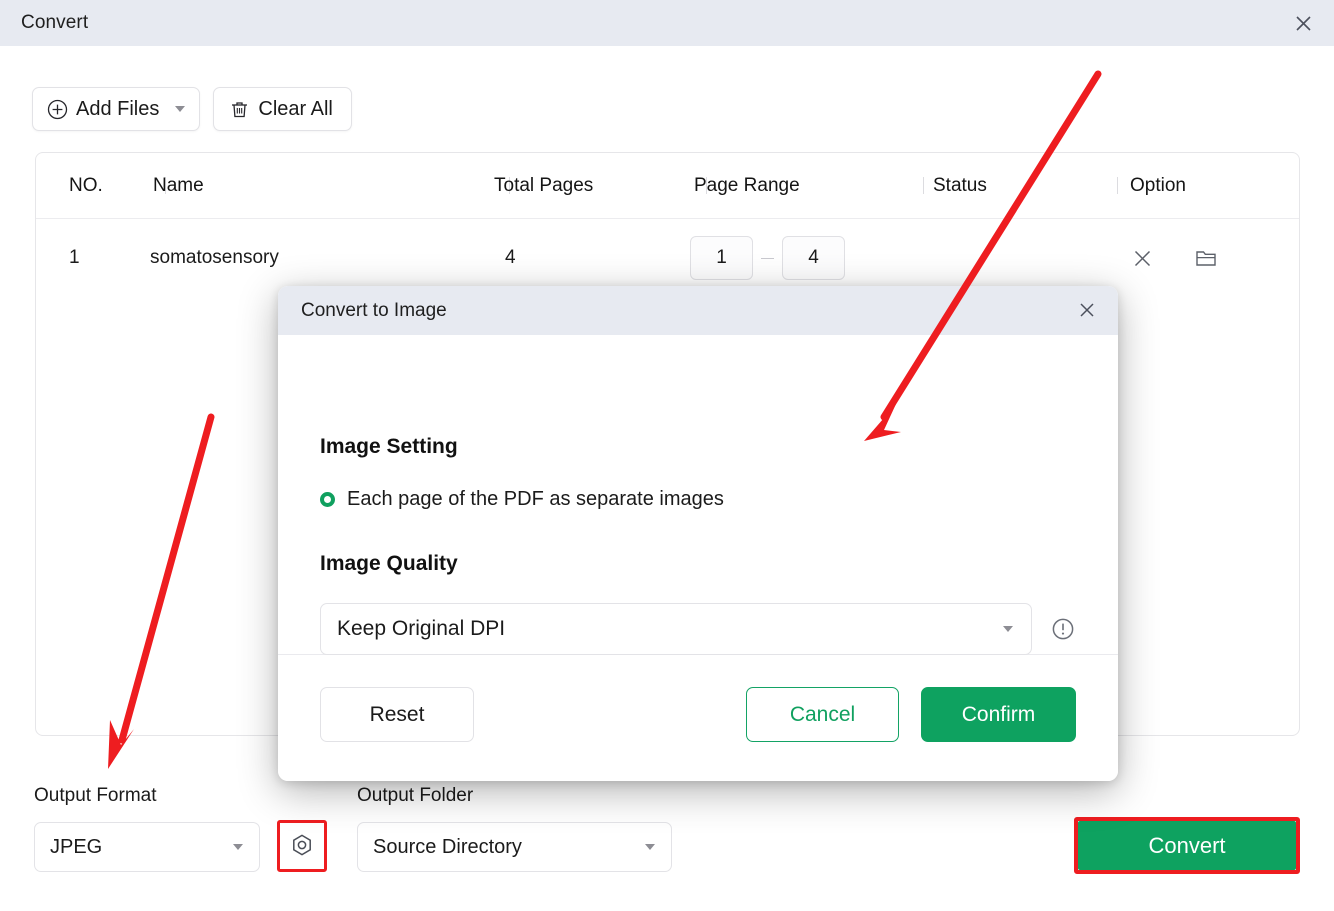  What do you see at coordinates (822, 714) in the screenshot?
I see `cancel-button: Cancel` at bounding box center [822, 714].